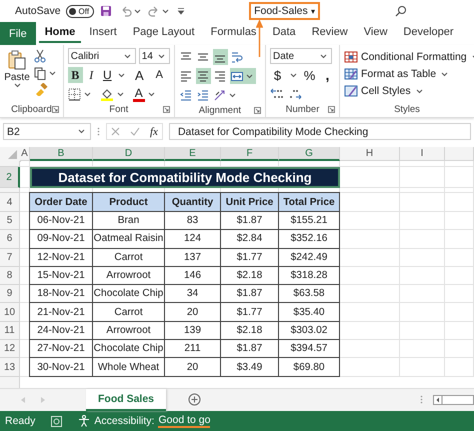  Describe the element at coordinates (309, 276) in the screenshot. I see `table-cell: $318.28` at that location.